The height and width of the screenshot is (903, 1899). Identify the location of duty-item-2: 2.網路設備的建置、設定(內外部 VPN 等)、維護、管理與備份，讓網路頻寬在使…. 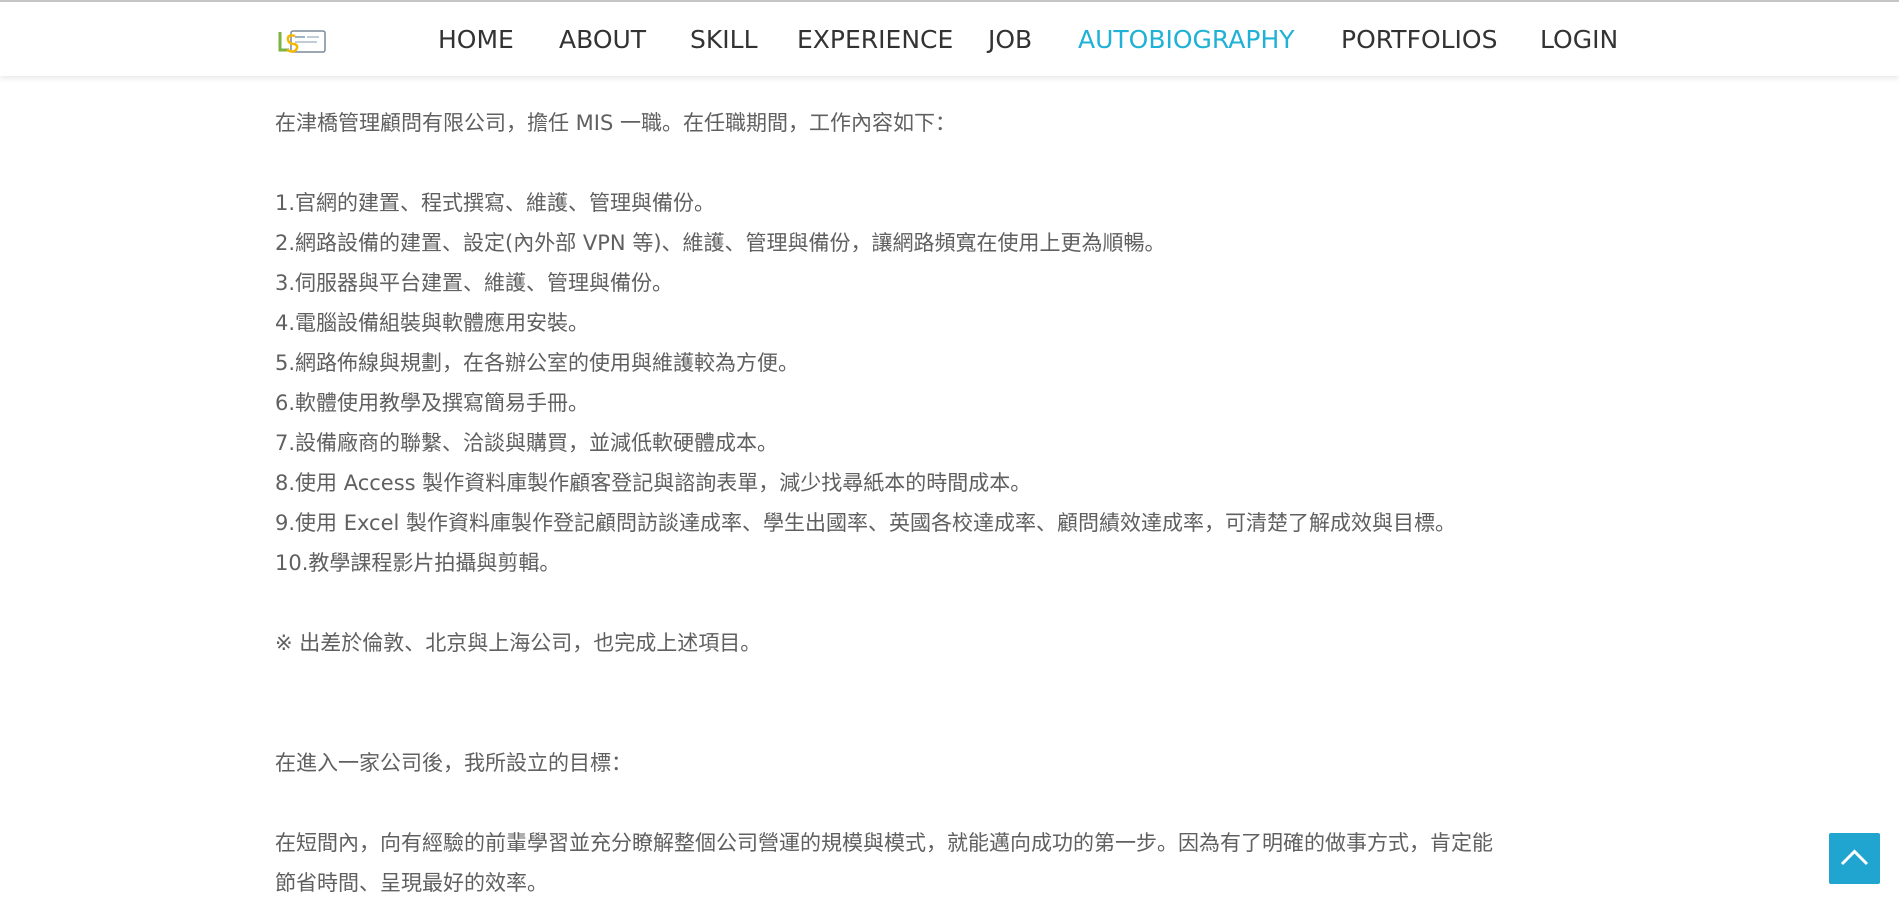
(720, 243).